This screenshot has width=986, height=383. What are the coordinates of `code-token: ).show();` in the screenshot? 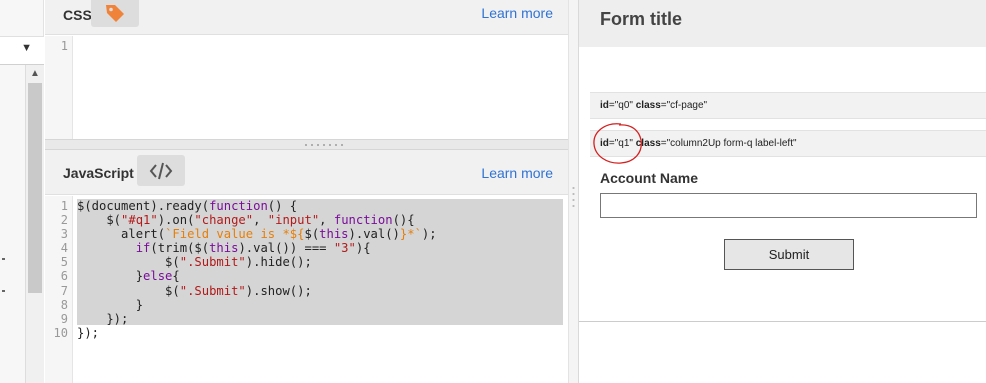 It's located at (278, 290).